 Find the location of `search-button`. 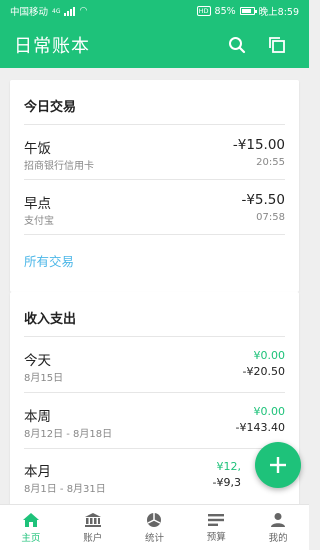

search-button is located at coordinates (237, 45).